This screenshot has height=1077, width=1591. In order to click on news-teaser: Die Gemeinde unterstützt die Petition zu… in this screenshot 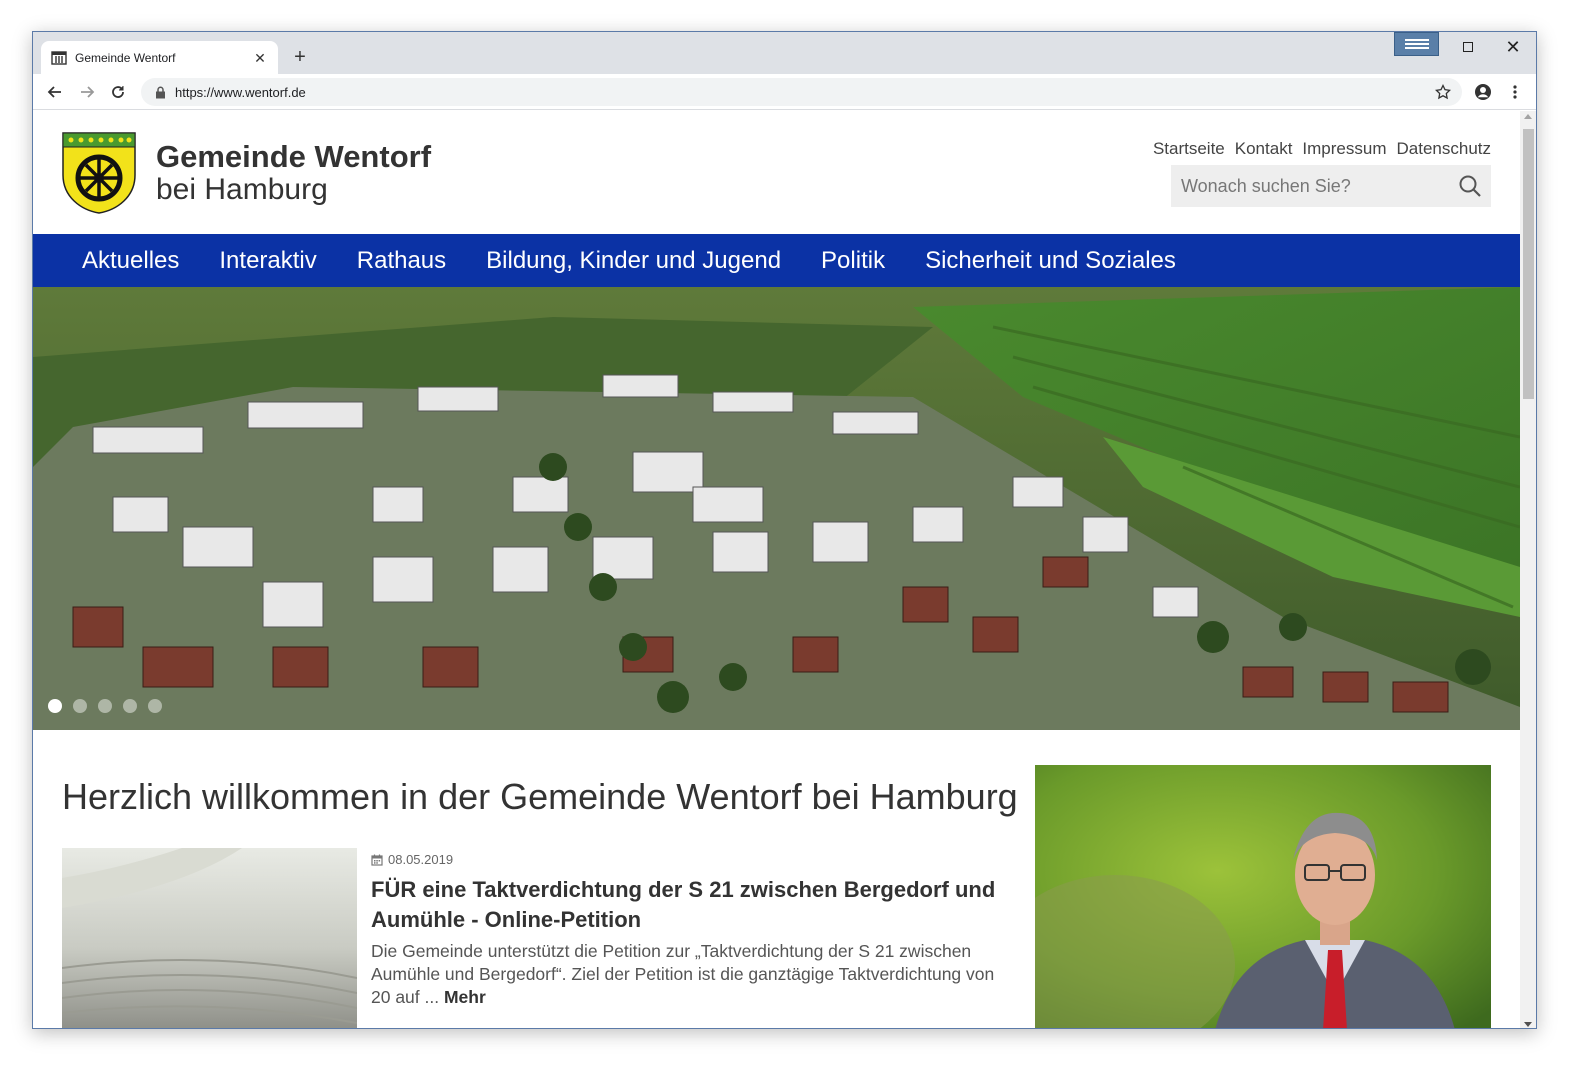, I will do `click(686, 974)`.